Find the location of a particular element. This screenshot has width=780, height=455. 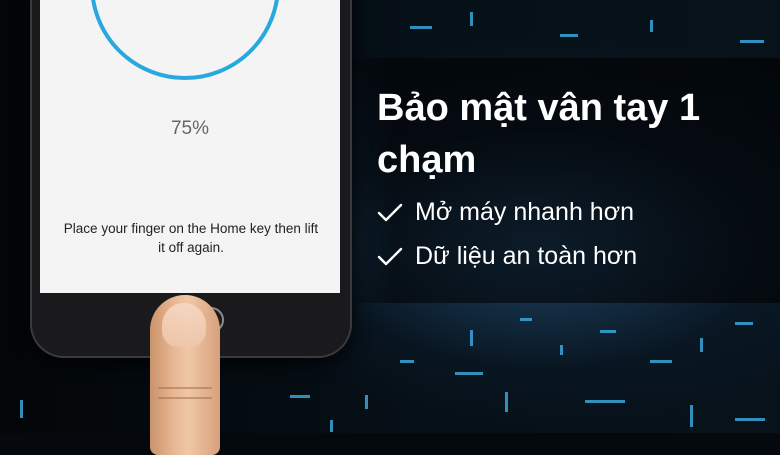

headline: Bảo mật vân tay 1 chạm is located at coordinates (539, 134).